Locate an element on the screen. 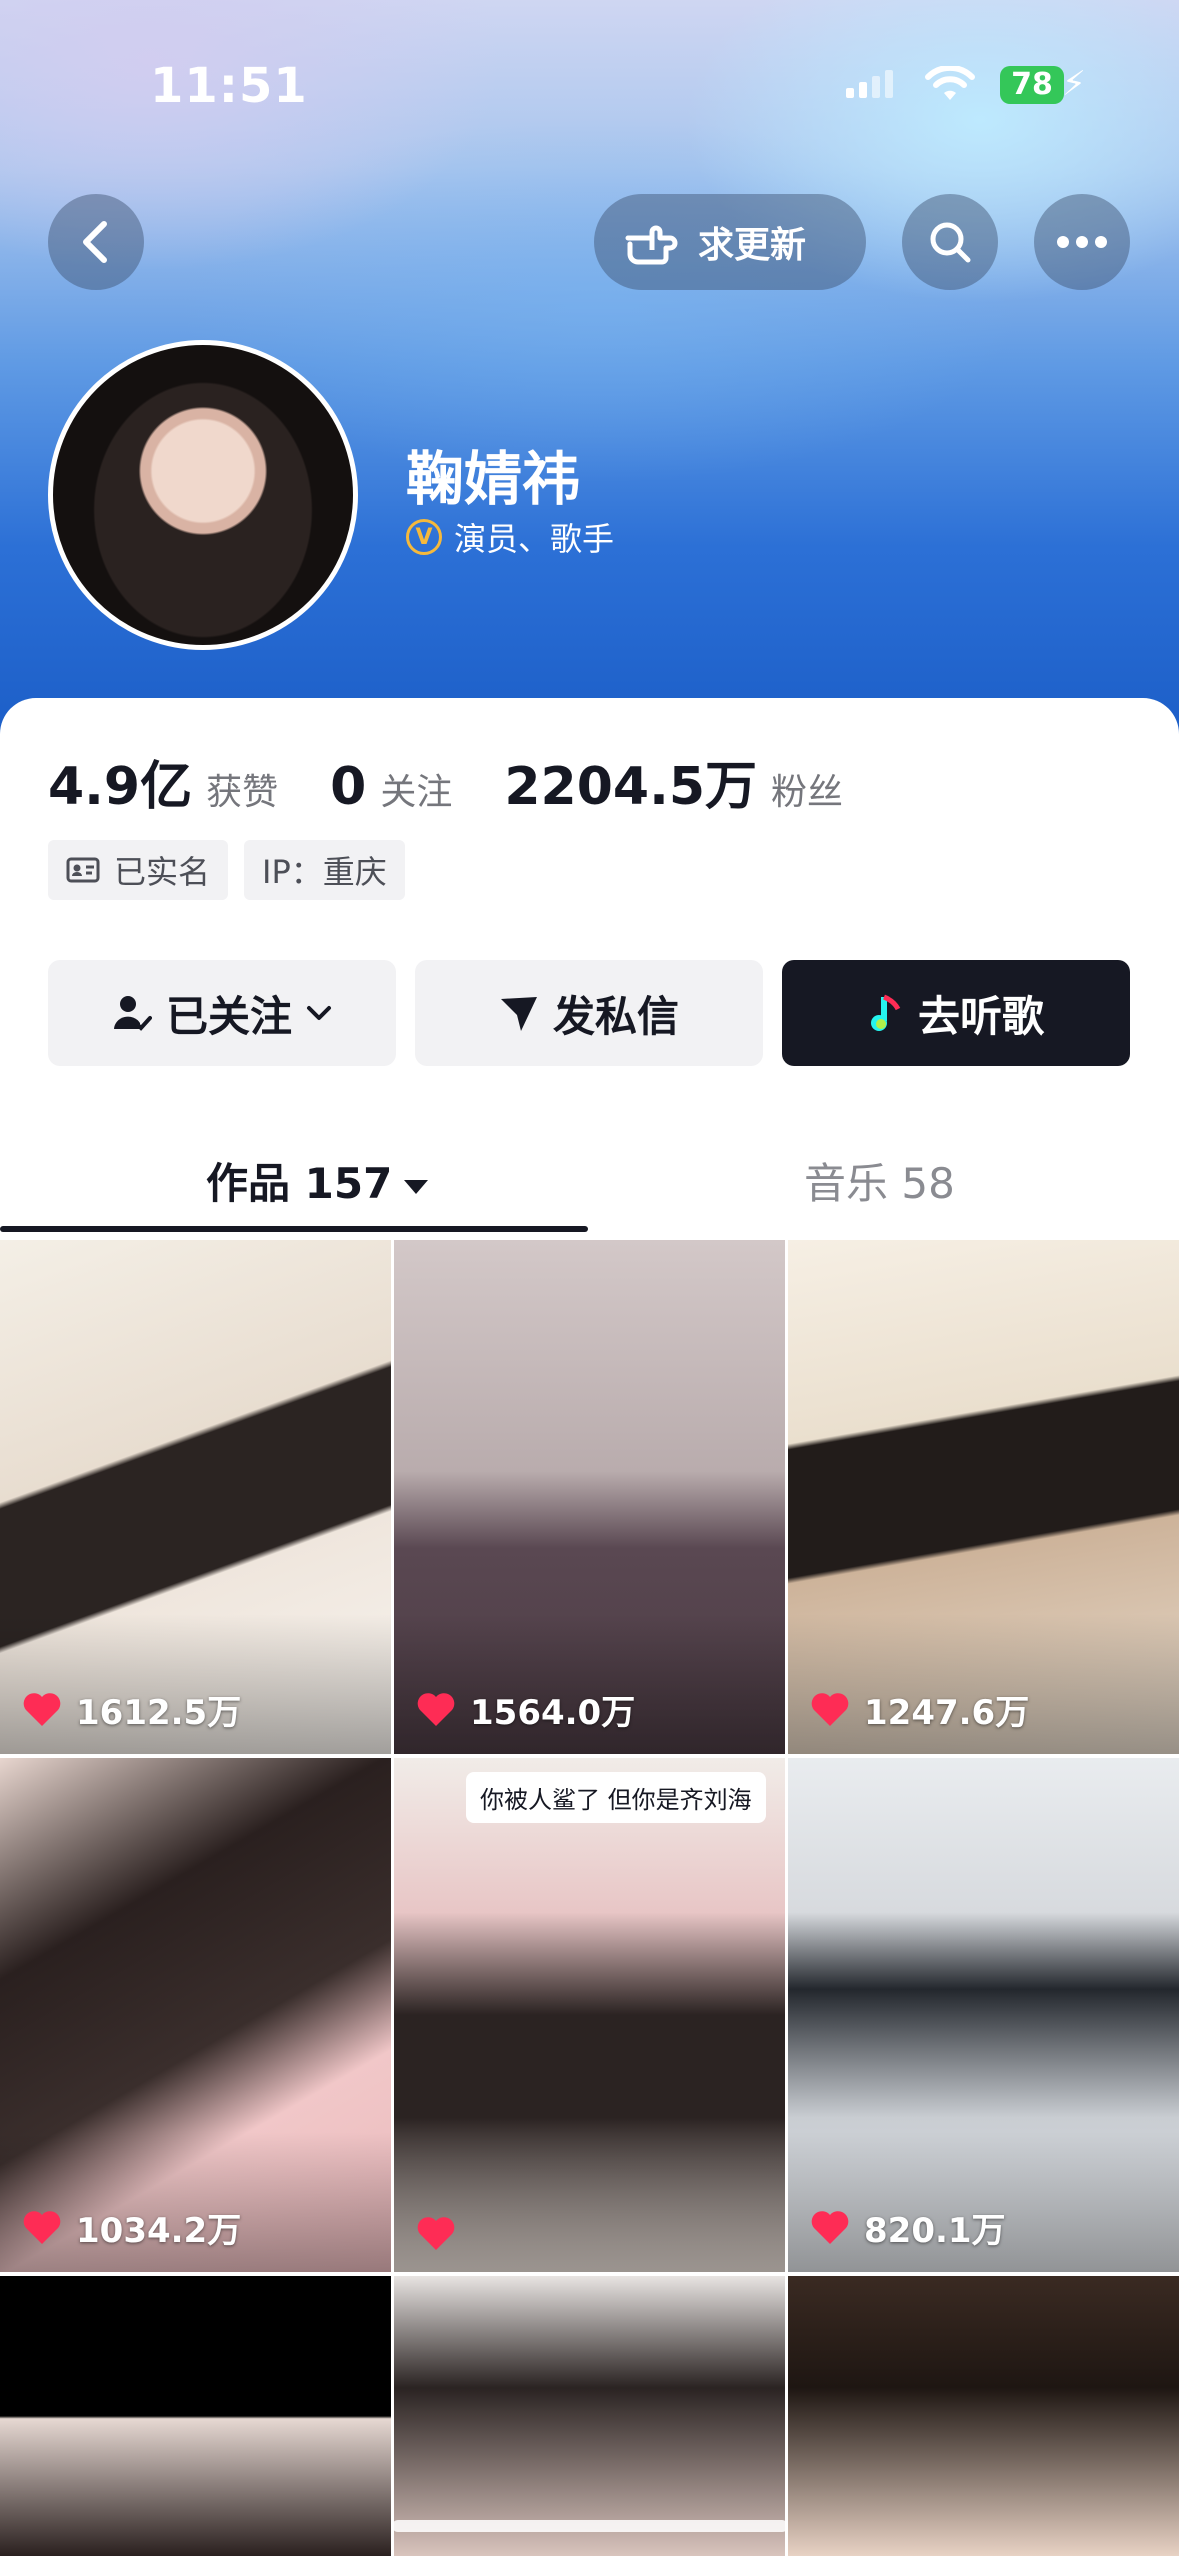 The image size is (1179, 2556). chevron-down-icon is located at coordinates (319, 1013).